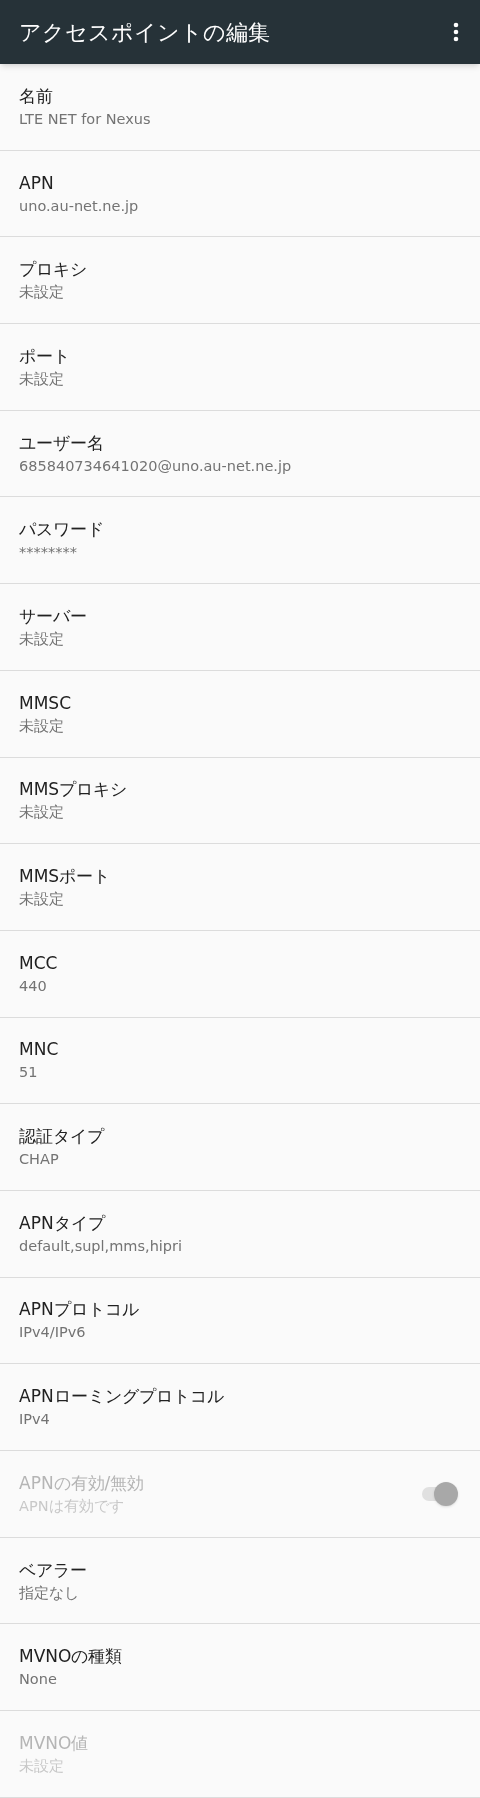 The image size is (480, 1798). What do you see at coordinates (63, 1223) in the screenshot?
I see `row-title: APNタイプ` at bounding box center [63, 1223].